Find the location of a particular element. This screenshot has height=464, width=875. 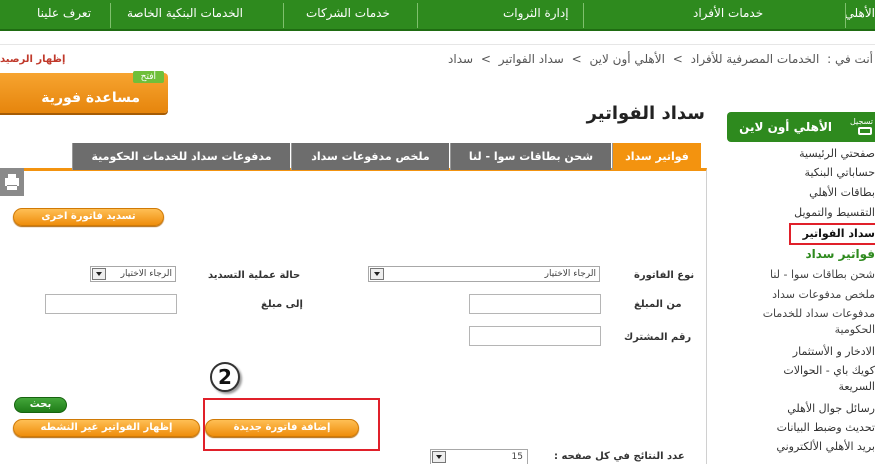

show-balance-link: إظهار الرصيد is located at coordinates (32, 59).